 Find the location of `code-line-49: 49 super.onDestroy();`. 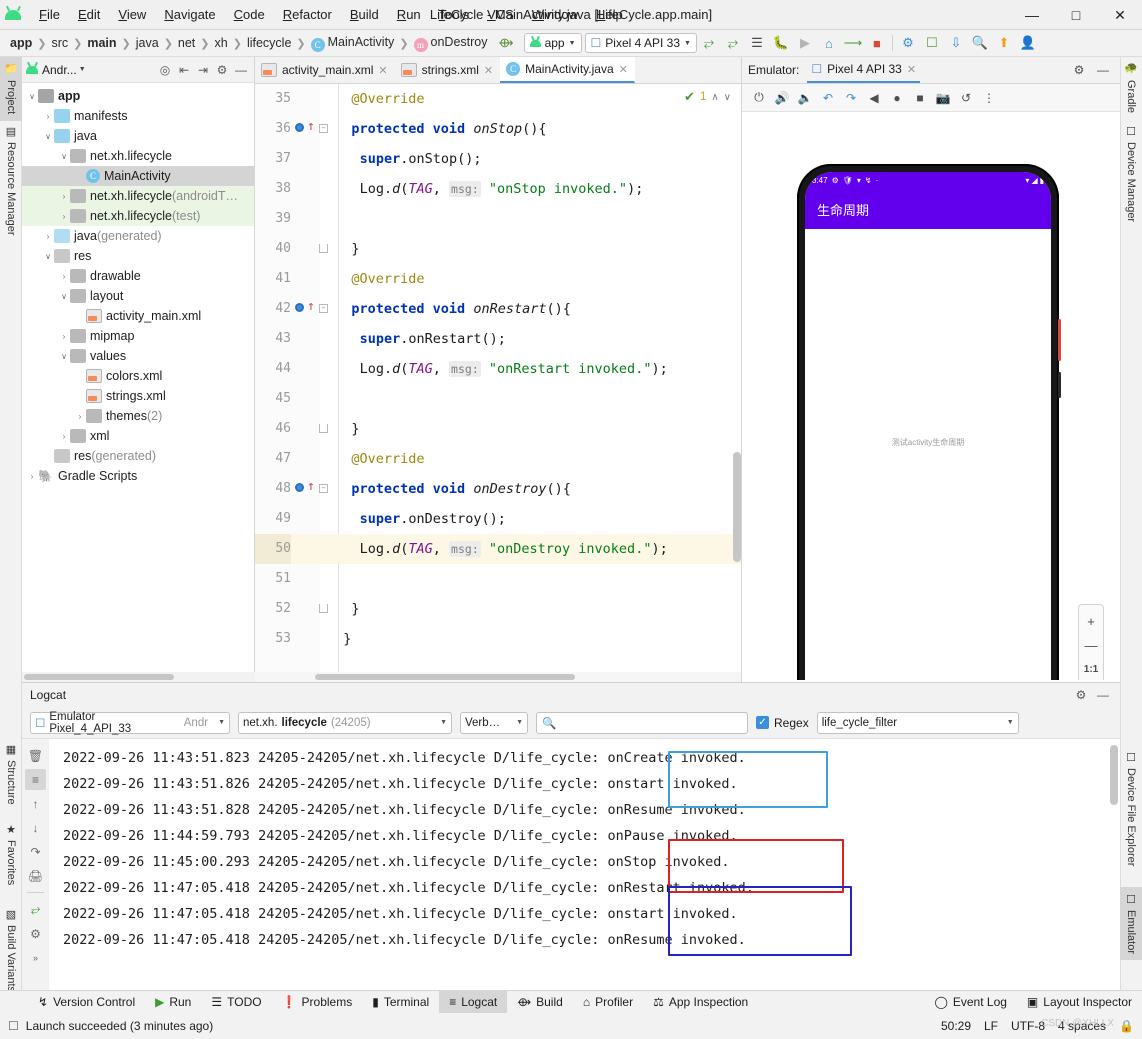

code-line-49: 49 super.onDestroy(); is located at coordinates (498, 519).